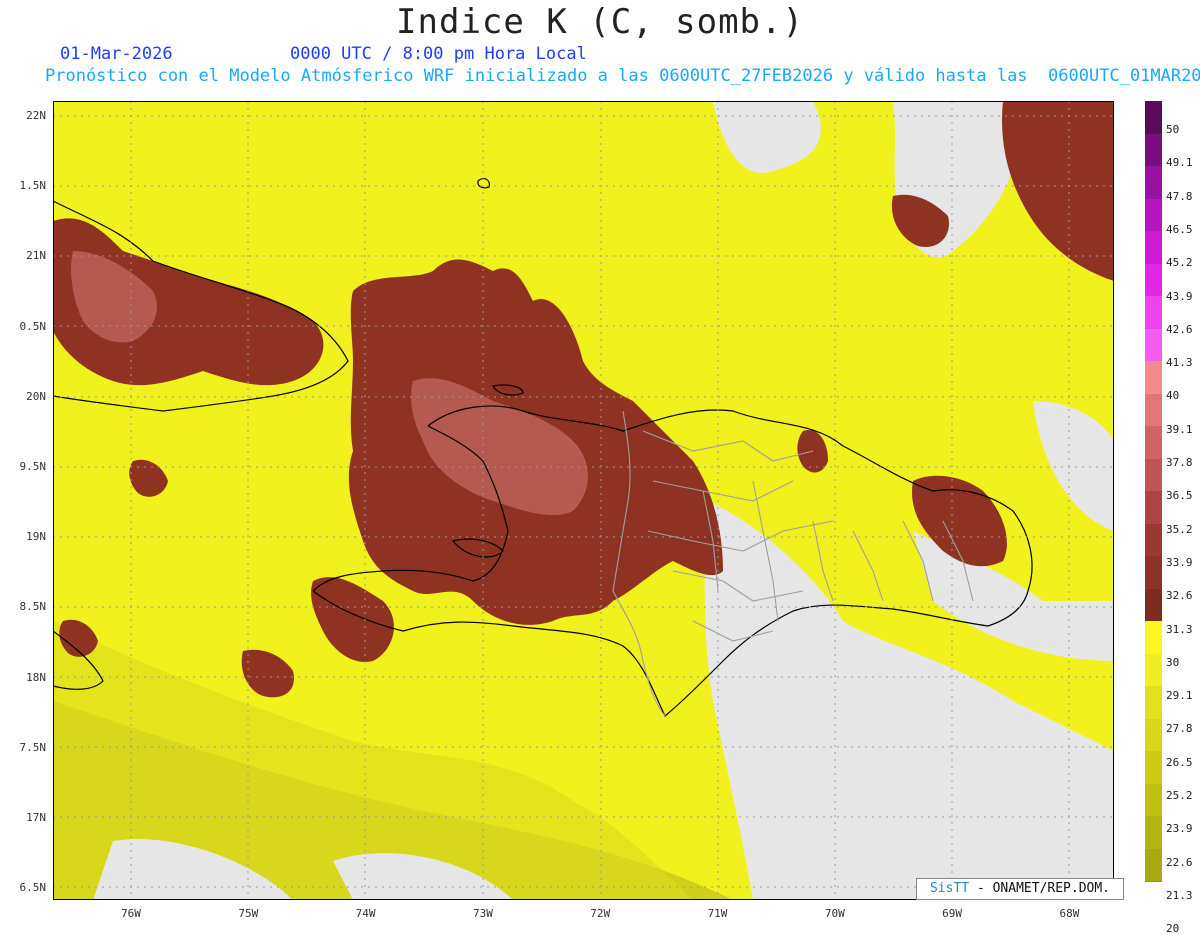 This screenshot has height=935, width=1200. What do you see at coordinates (36, 817) in the screenshot?
I see `y-tick-label: 17N` at bounding box center [36, 817].